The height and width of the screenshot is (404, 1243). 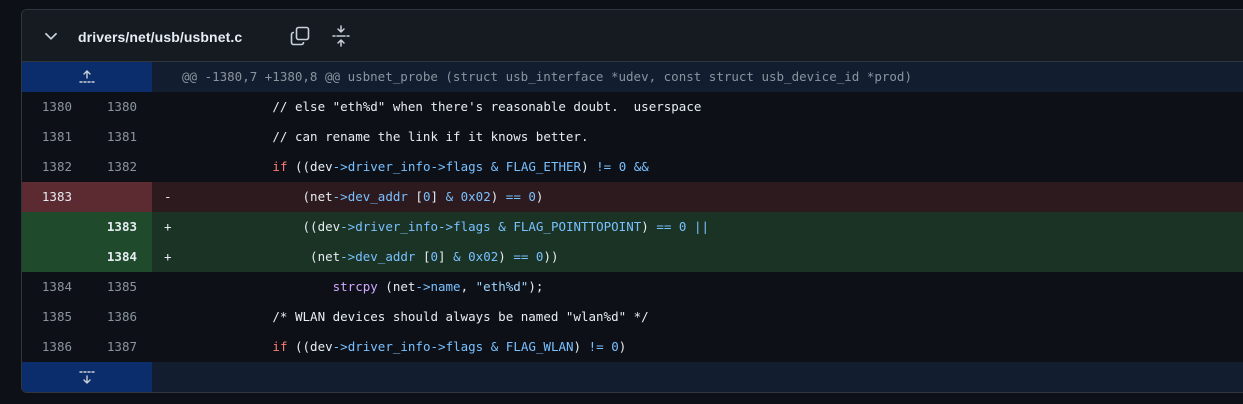 What do you see at coordinates (51, 36) in the screenshot?
I see `chevron-down-icon` at bounding box center [51, 36].